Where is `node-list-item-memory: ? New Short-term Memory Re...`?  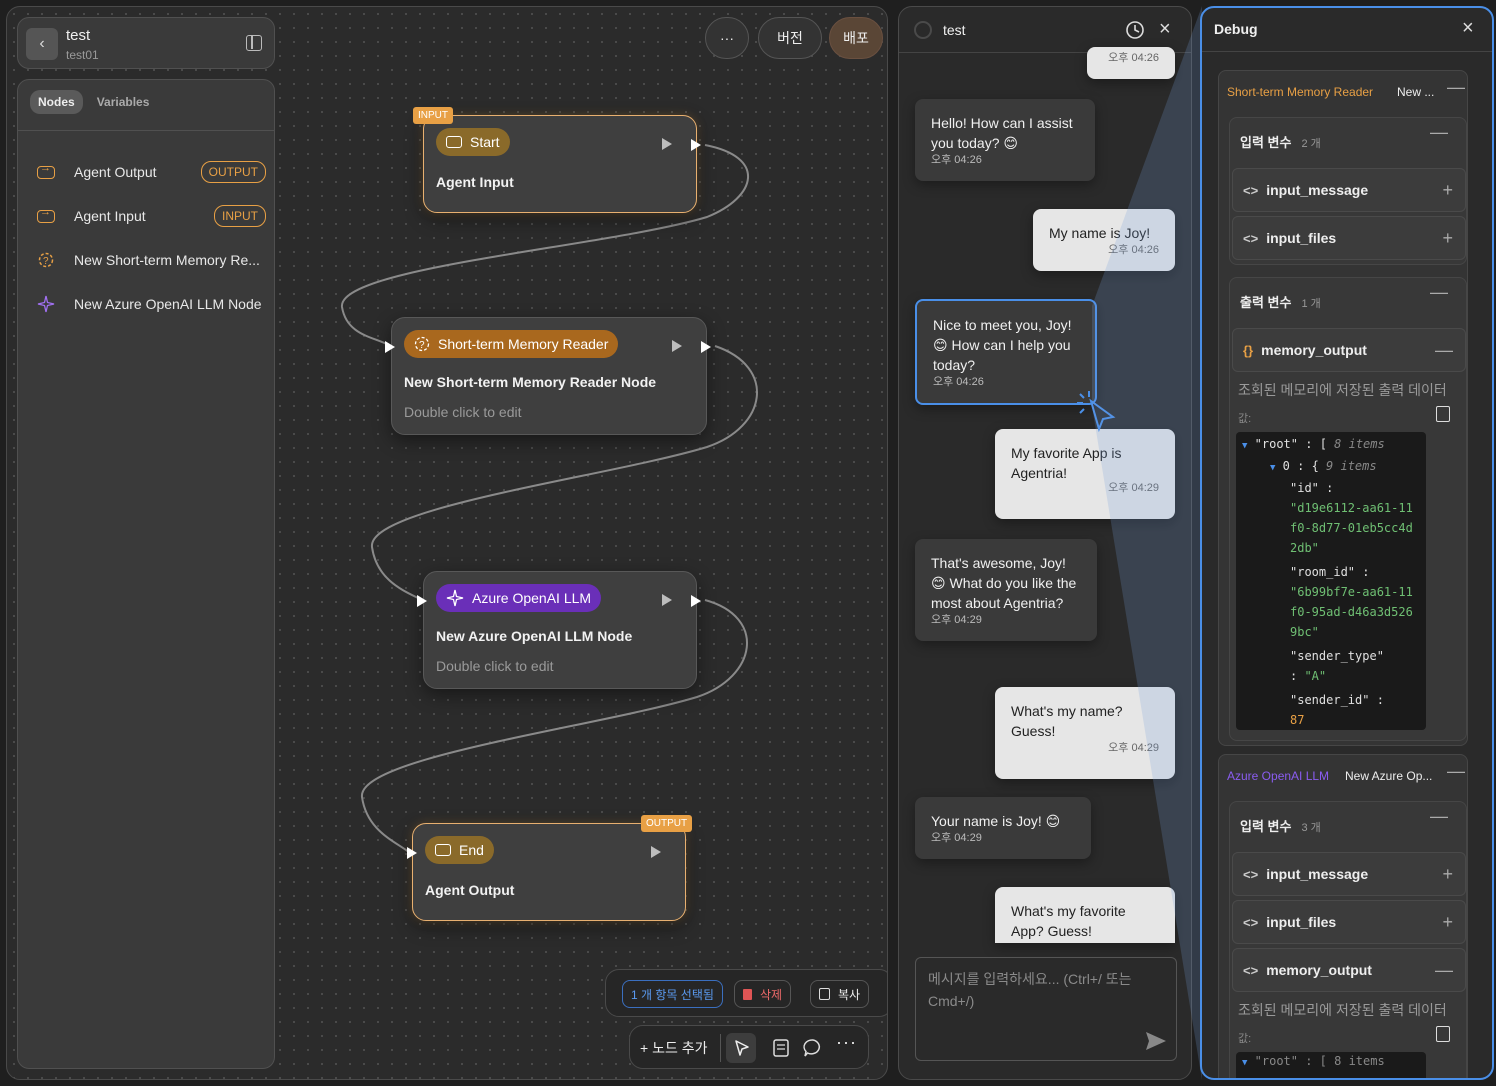 node-list-item-memory: ? New Short-term Memory Re... is located at coordinates (151, 260).